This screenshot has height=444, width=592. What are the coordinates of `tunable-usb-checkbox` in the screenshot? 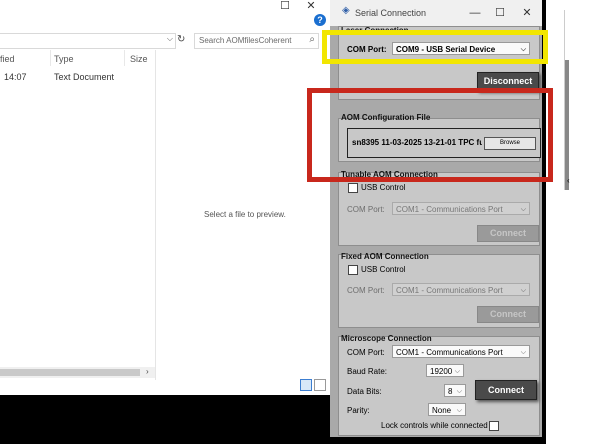 It's located at (353, 188).